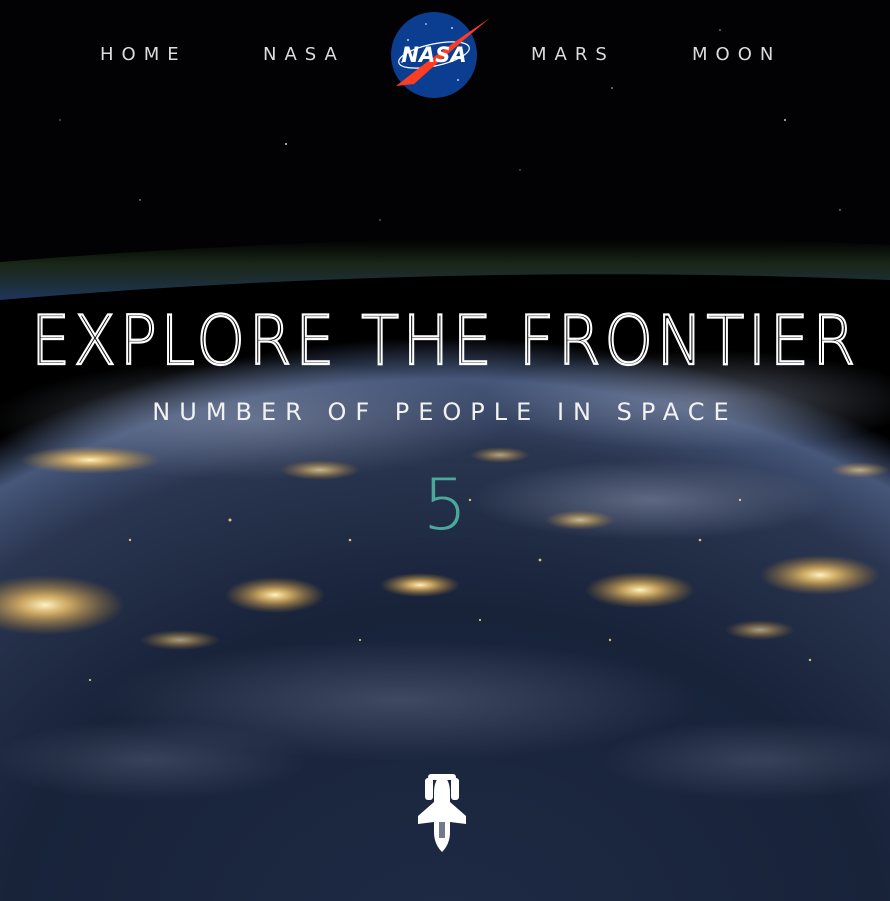 This screenshot has height=901, width=890. I want to click on hero-title: EXPLORE THE FRONTIER, so click(445, 340).